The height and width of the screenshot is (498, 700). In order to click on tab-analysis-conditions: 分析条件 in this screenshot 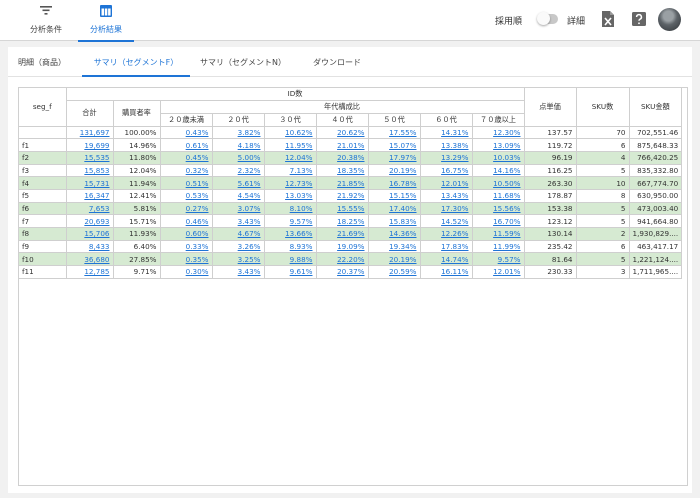, I will do `click(46, 20)`.